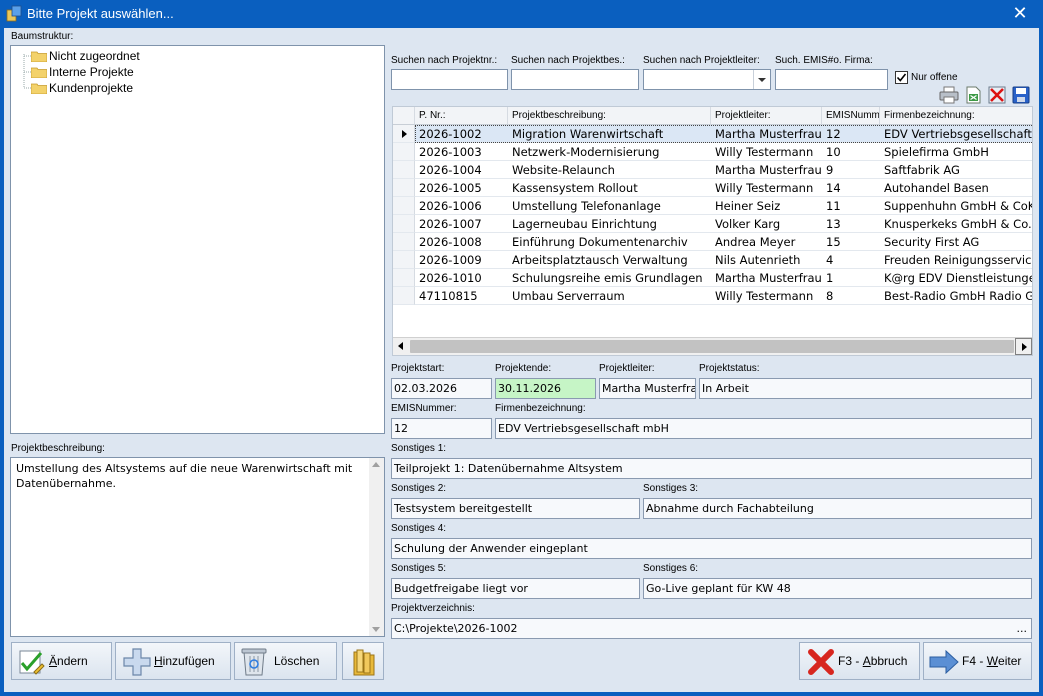  I want to click on description-scrollbar, so click(376, 547).